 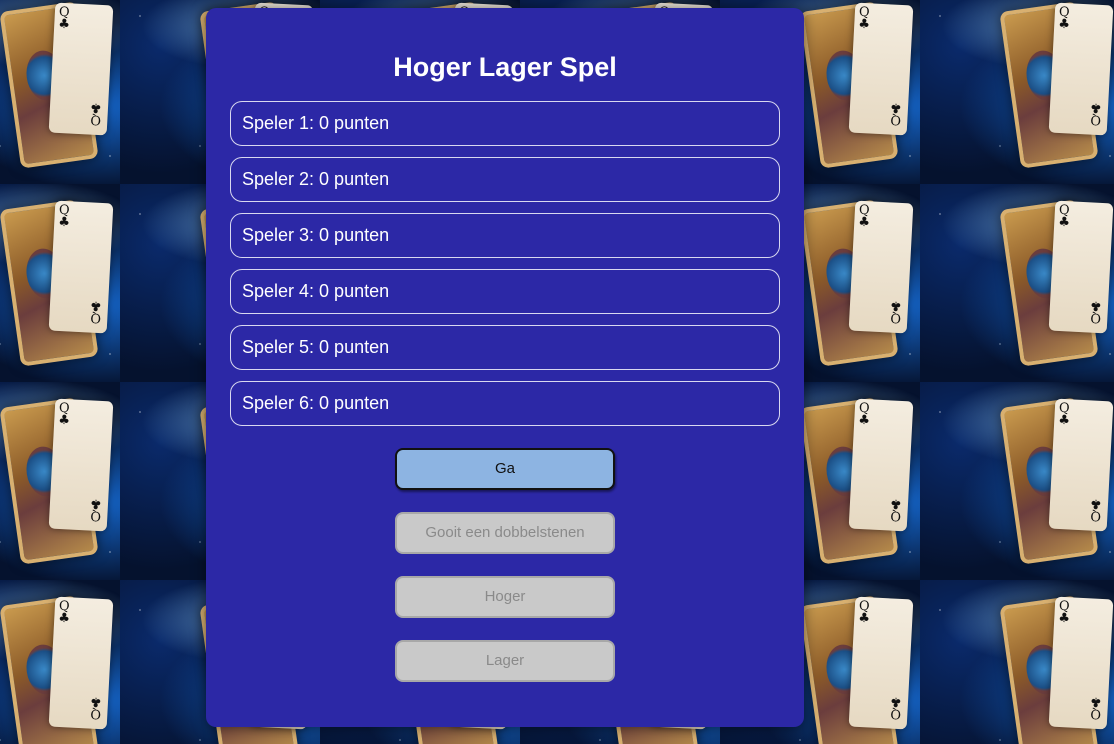 What do you see at coordinates (505, 597) in the screenshot?
I see `higher-button: Hoger` at bounding box center [505, 597].